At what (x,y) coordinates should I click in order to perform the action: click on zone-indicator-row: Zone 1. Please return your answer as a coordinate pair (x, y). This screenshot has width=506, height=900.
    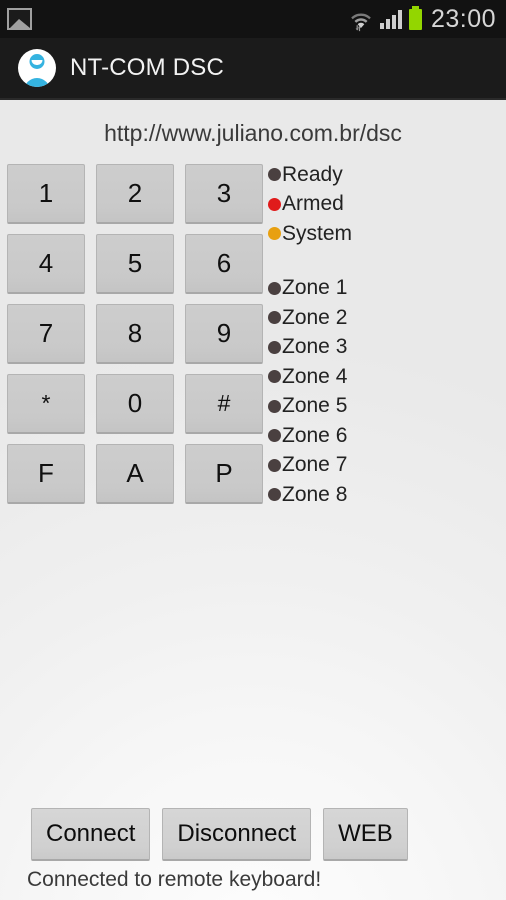
    Looking at the image, I should click on (338, 289).